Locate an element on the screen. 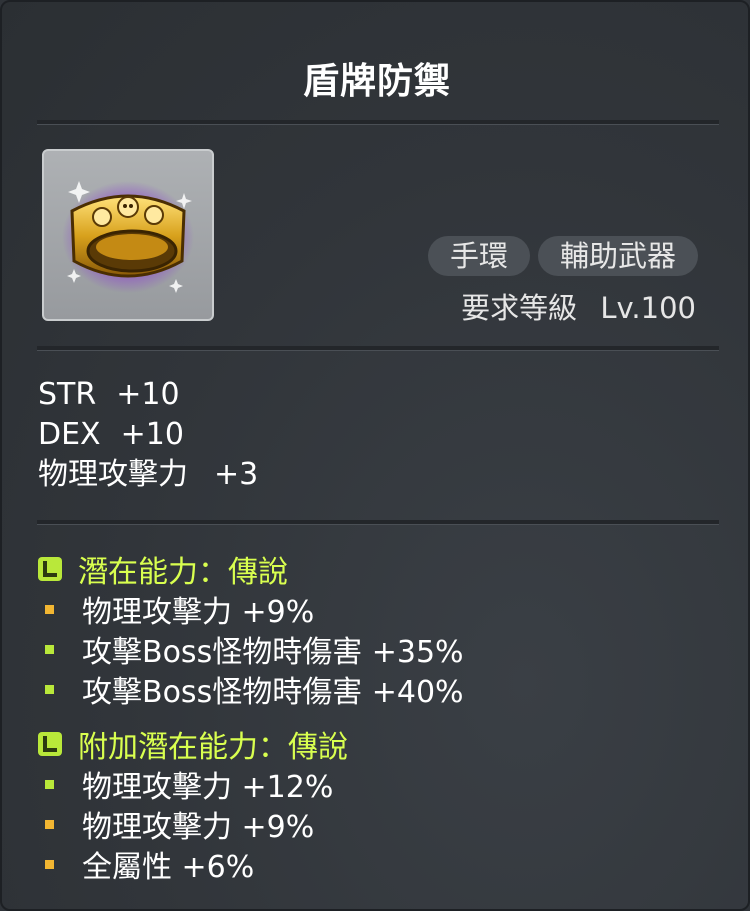 Image resolution: width=750 pixels, height=911 pixels. stat-line: 物理攻擊力 +3 is located at coordinates (148, 475).